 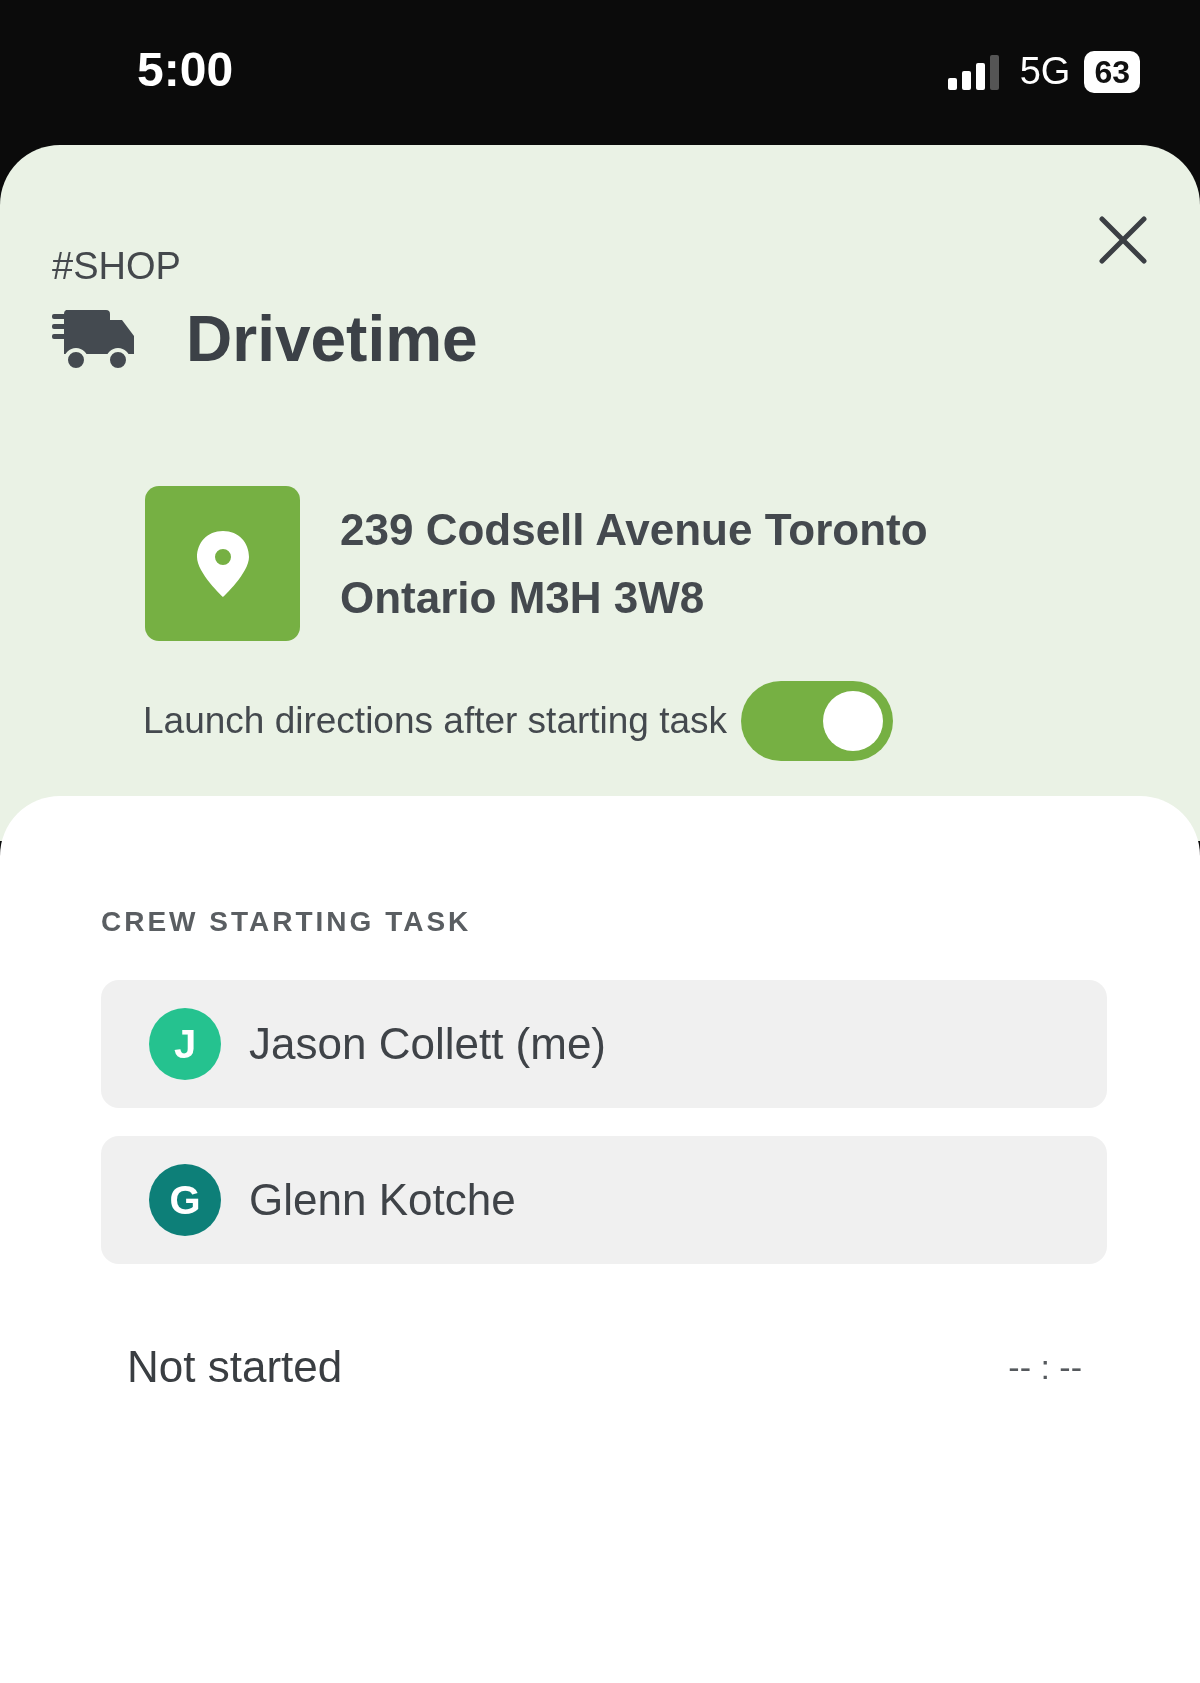 What do you see at coordinates (427, 1044) in the screenshot?
I see `crew-member-name: Jason Collett (me)` at bounding box center [427, 1044].